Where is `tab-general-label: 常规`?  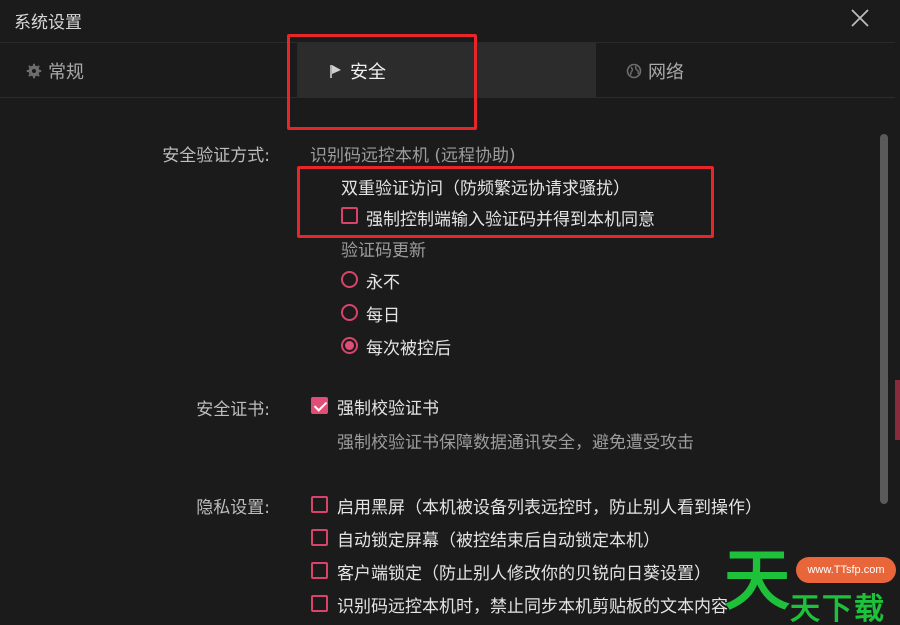
tab-general-label: 常规 is located at coordinates (66, 72).